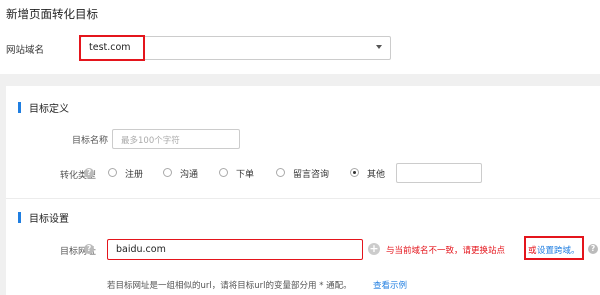  What do you see at coordinates (49, 109) in the screenshot?
I see `section-title-definition: 目标定义` at bounding box center [49, 109].